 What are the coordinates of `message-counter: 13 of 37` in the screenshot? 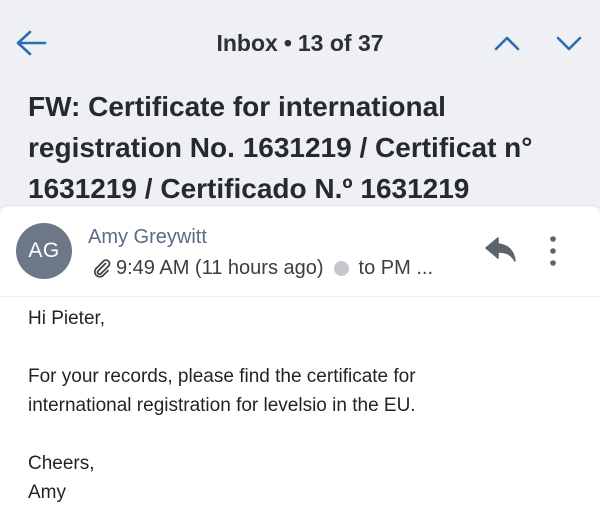 It's located at (340, 43).